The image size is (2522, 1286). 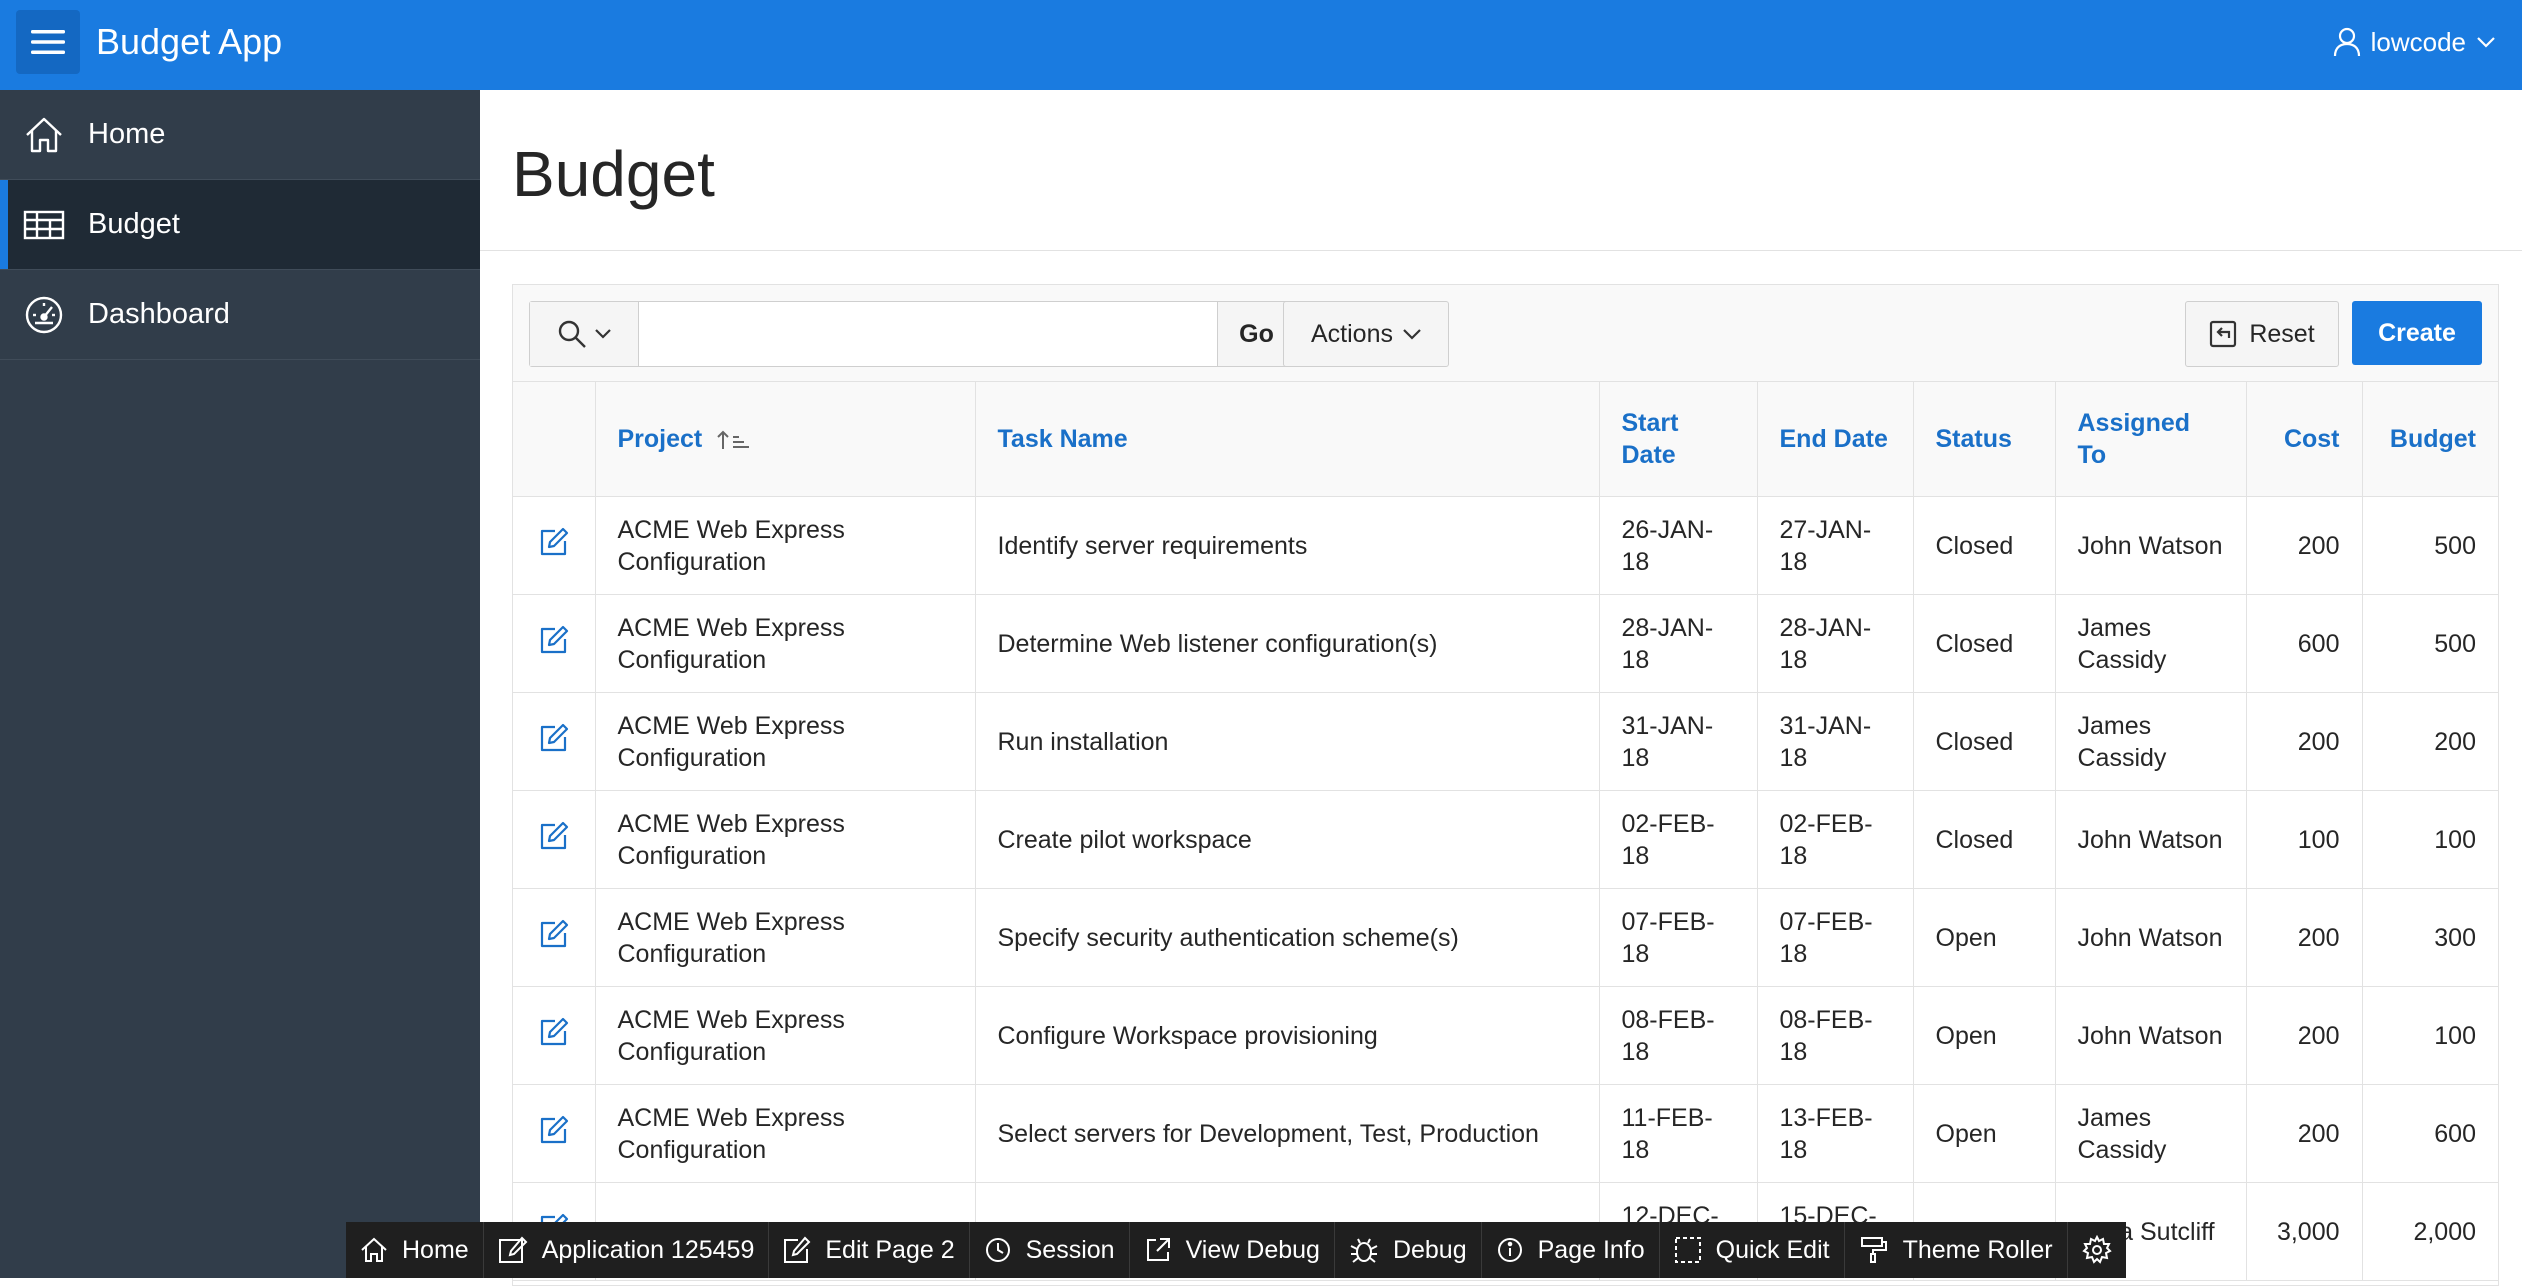 I want to click on cell-task-name: Configure Workspace provisioning, so click(x=1287, y=1035).